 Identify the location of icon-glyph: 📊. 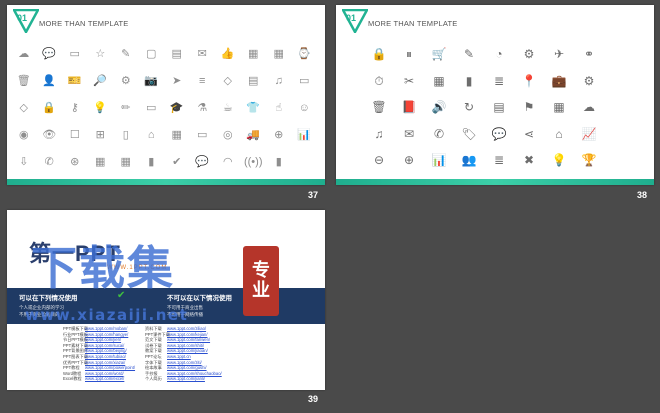
(439, 160).